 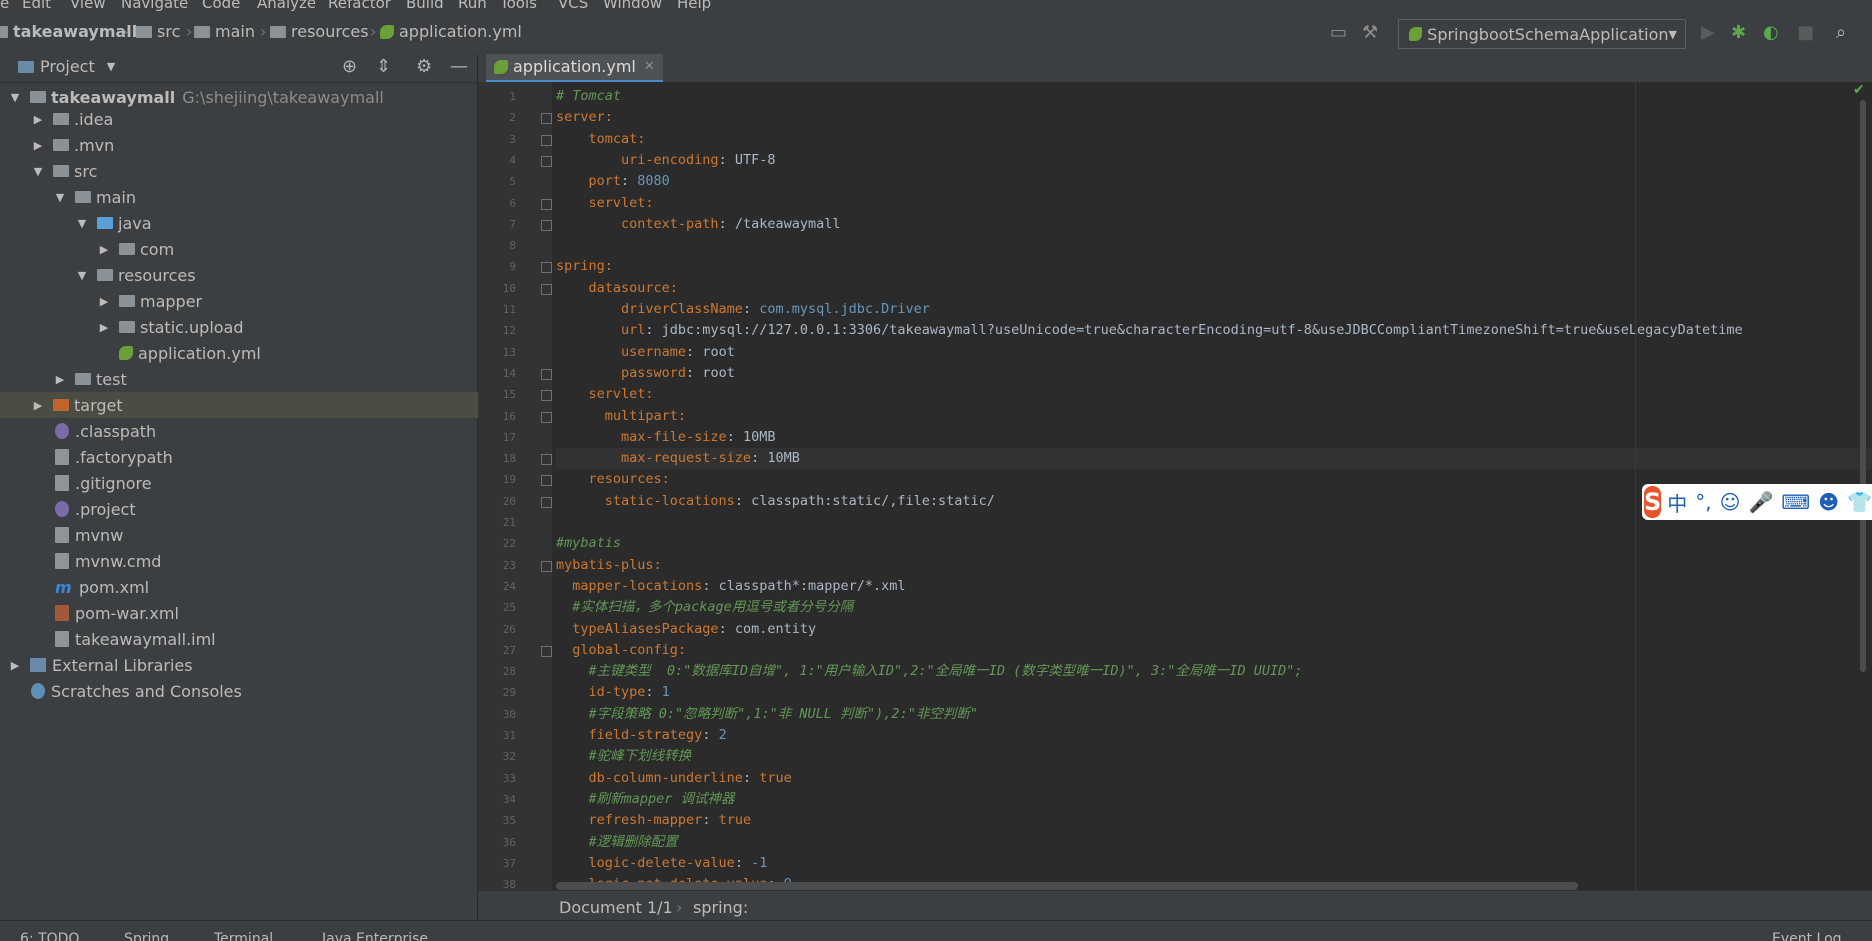 What do you see at coordinates (425, 6) in the screenshot?
I see `menu-build: Build` at bounding box center [425, 6].